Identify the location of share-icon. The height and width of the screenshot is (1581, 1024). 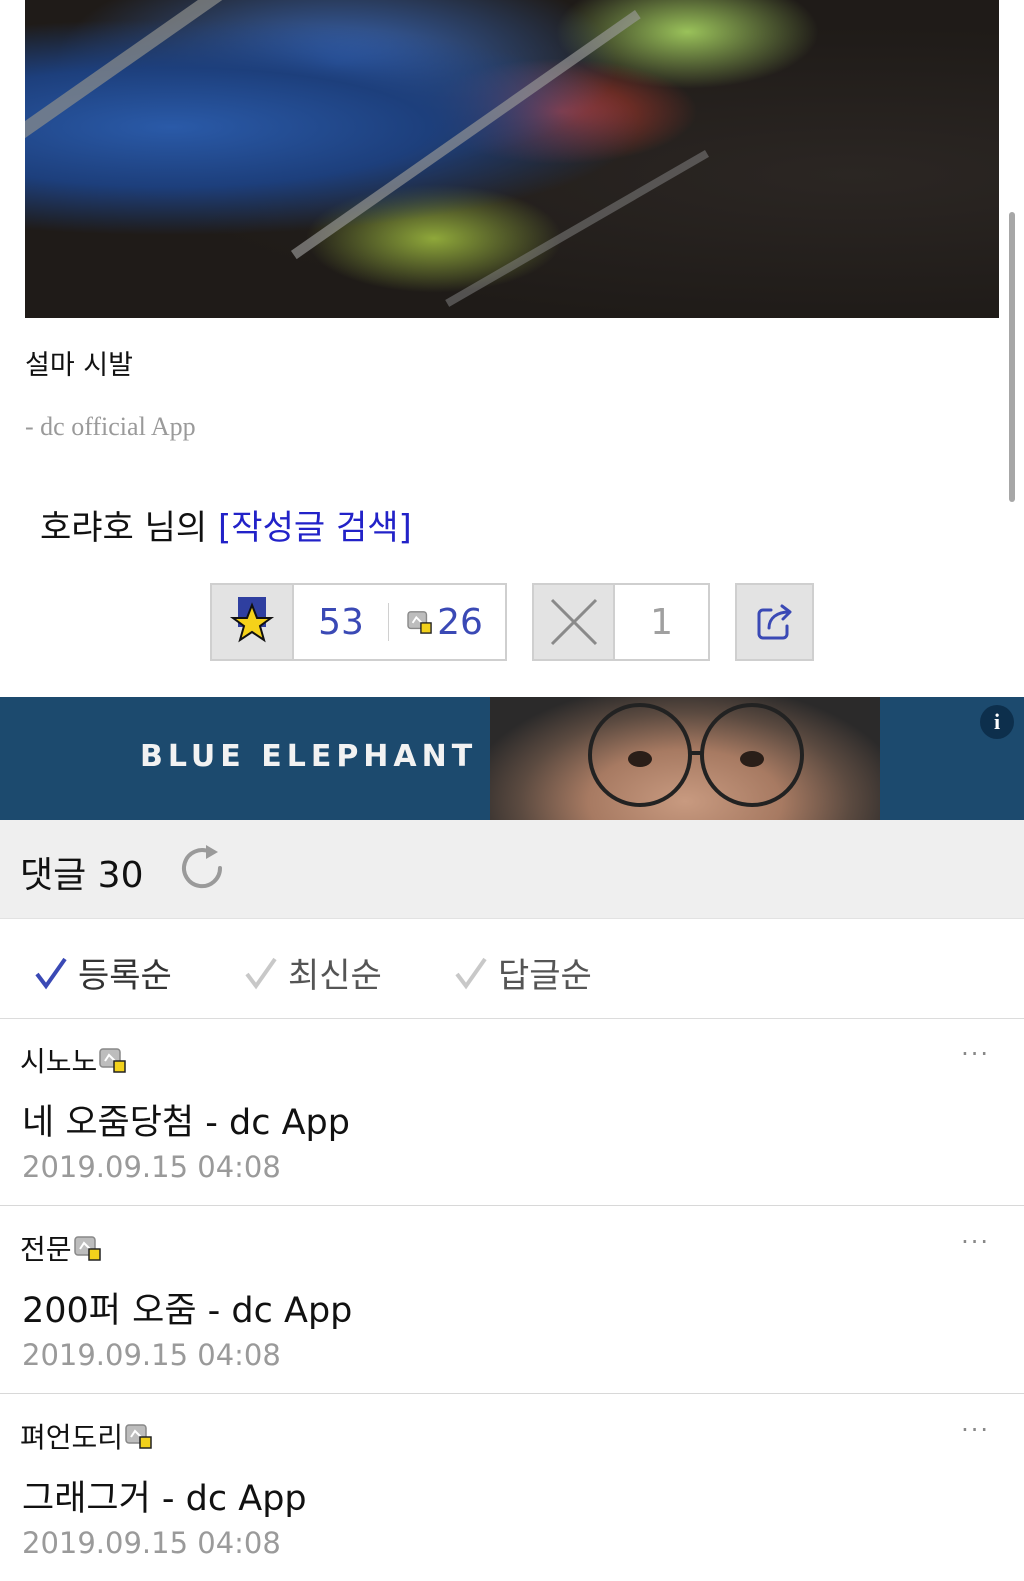
(774, 622).